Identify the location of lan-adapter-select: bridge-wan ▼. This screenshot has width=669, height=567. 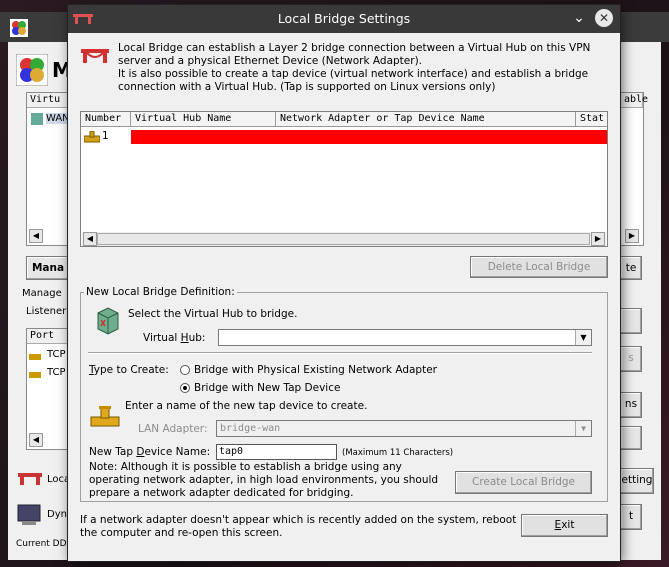
(404, 428).